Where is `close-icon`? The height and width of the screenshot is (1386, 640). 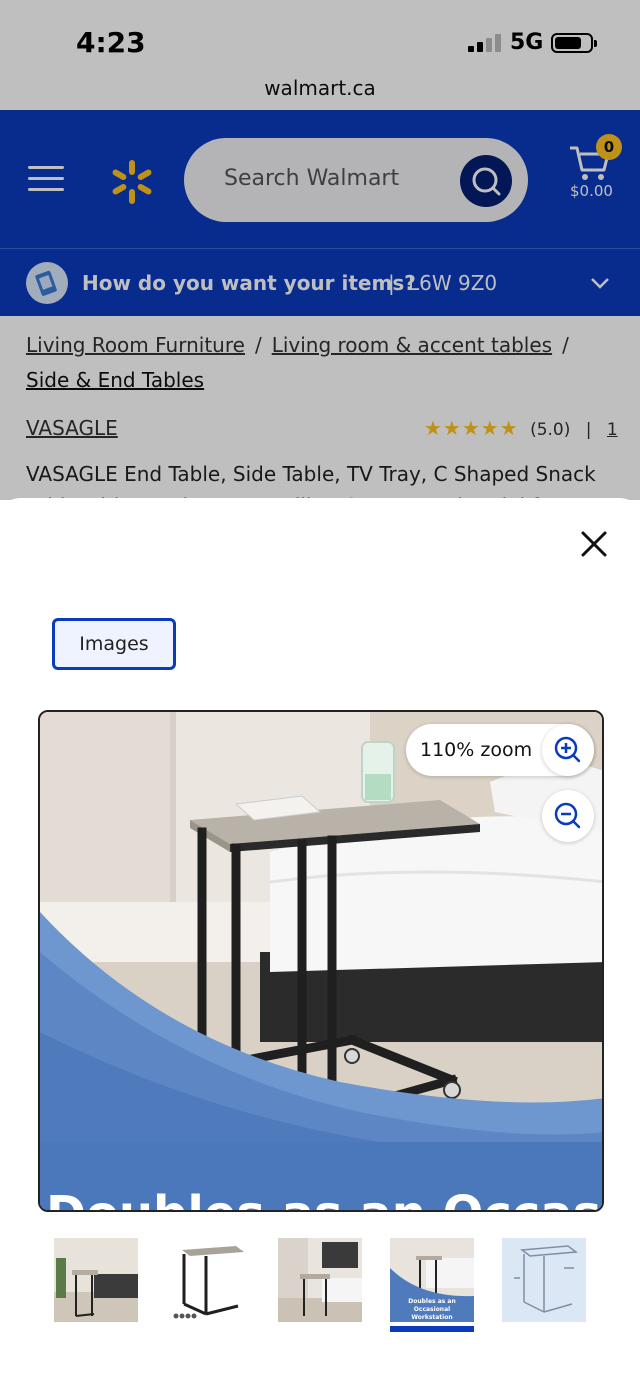
close-icon is located at coordinates (594, 544).